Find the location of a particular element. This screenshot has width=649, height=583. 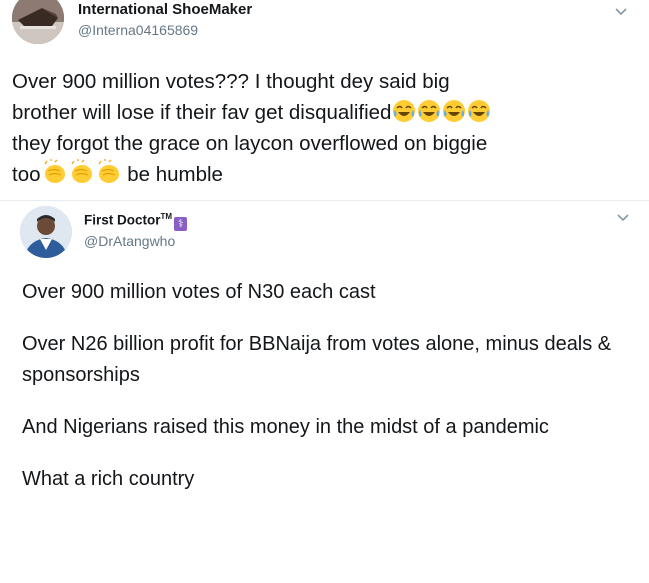

medical-symbol-icon: ⚕ is located at coordinates (181, 223).